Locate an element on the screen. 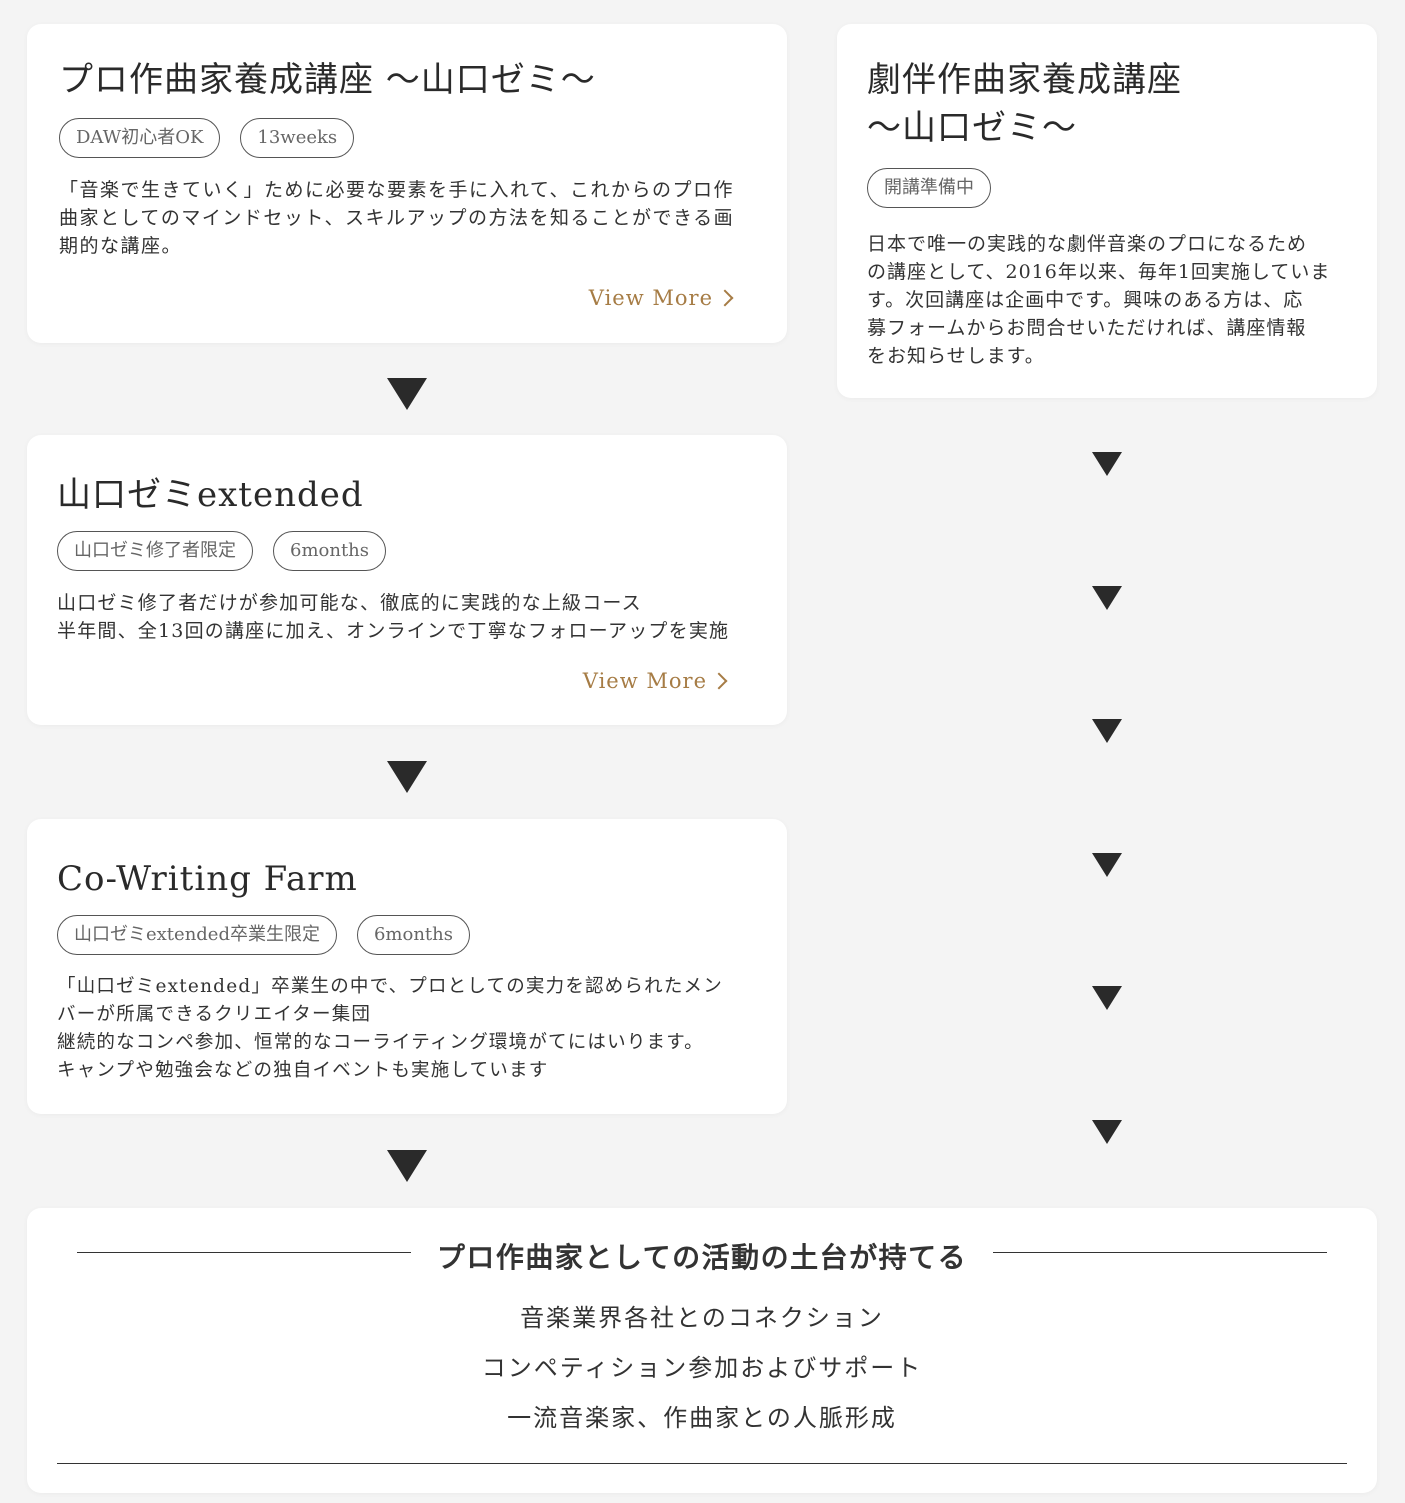 This screenshot has height=1503, width=1405. outcome-heading: プロ作曲家としての活動の土台が持てる is located at coordinates (702, 1257).